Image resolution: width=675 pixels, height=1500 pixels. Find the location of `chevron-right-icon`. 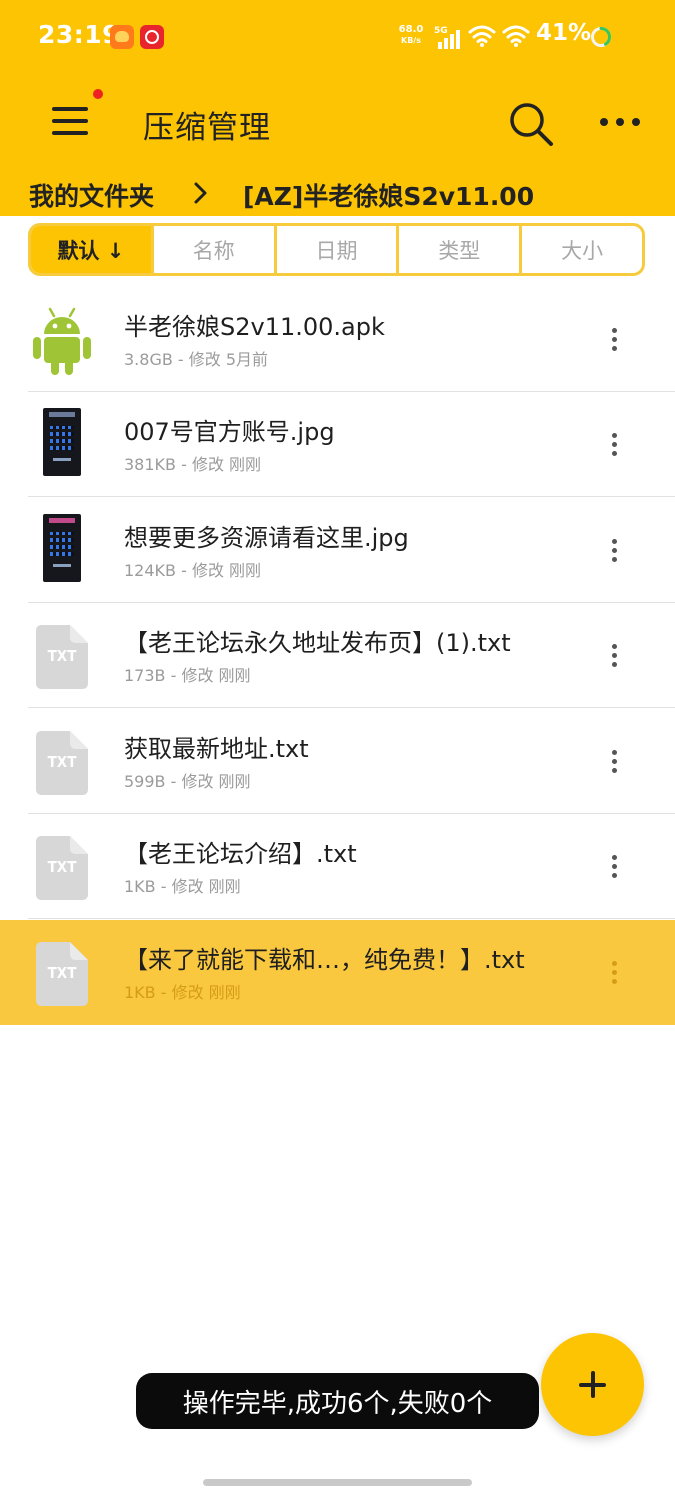

chevron-right-icon is located at coordinates (200, 193).